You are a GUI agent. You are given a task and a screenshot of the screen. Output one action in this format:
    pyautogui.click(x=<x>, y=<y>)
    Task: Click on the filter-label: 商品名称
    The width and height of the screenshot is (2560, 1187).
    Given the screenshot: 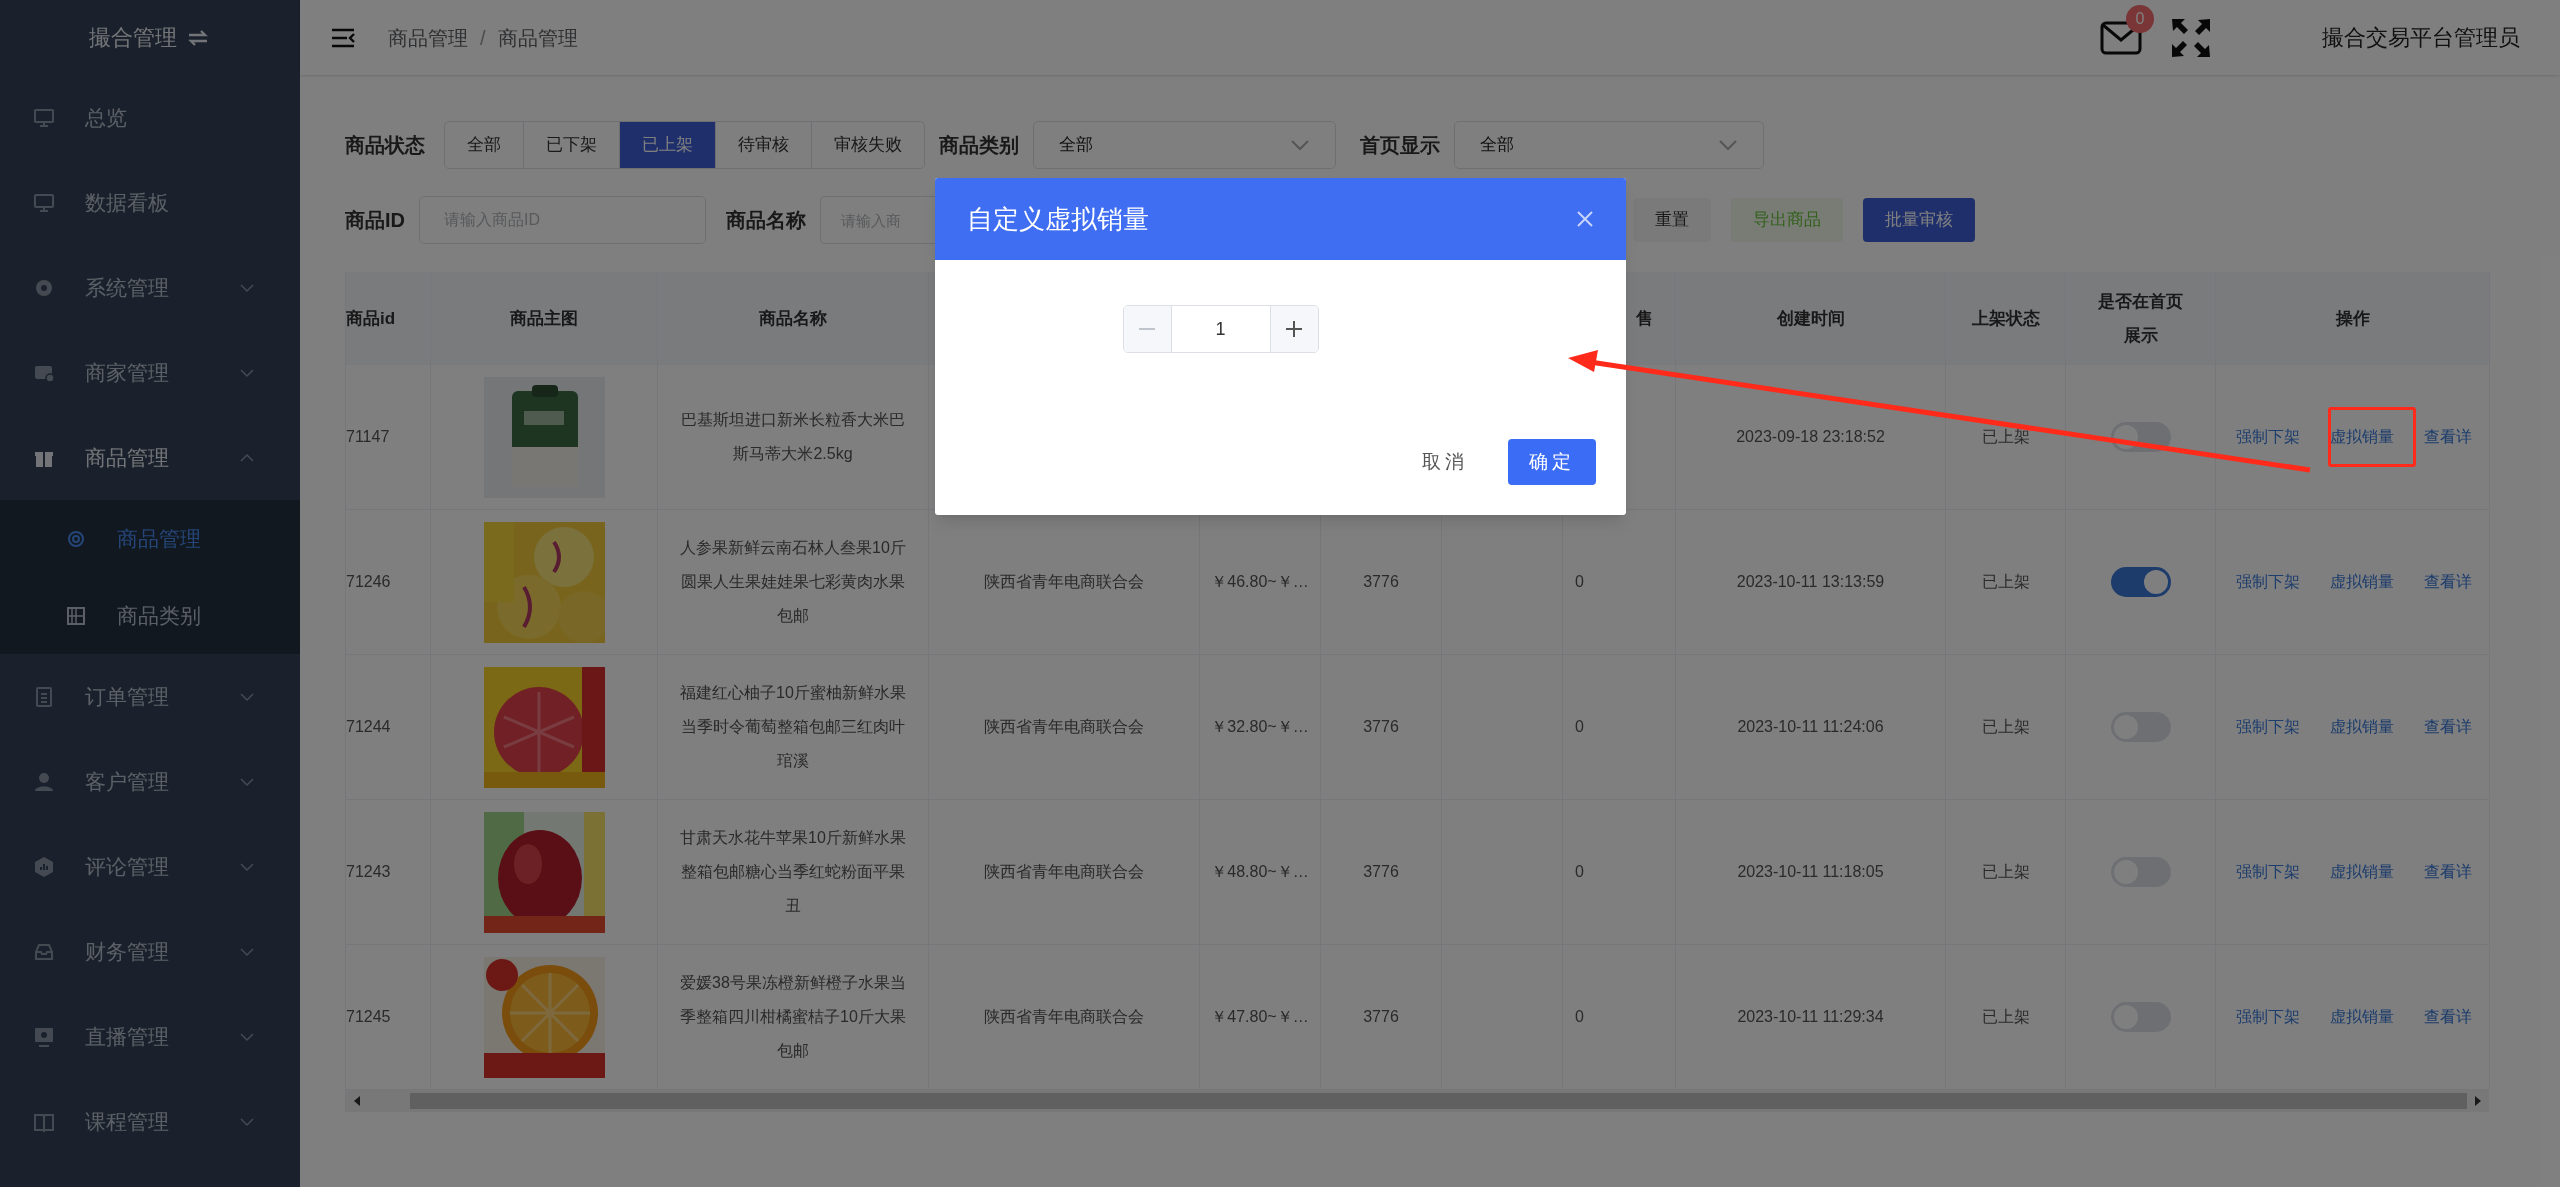 What is the action you would take?
    pyautogui.click(x=766, y=220)
    